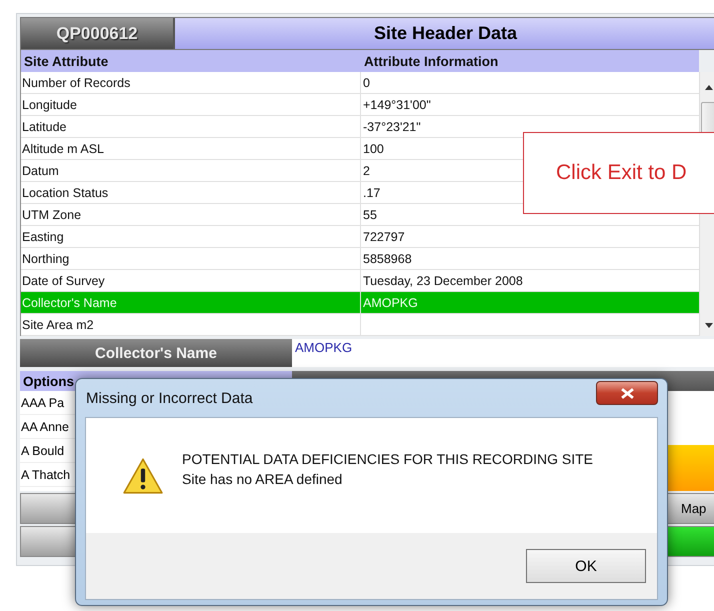  I want to click on attribute-cell: Northing, so click(191, 258).